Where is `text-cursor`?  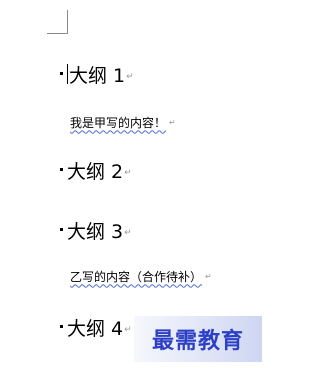
text-cursor is located at coordinates (67, 74).